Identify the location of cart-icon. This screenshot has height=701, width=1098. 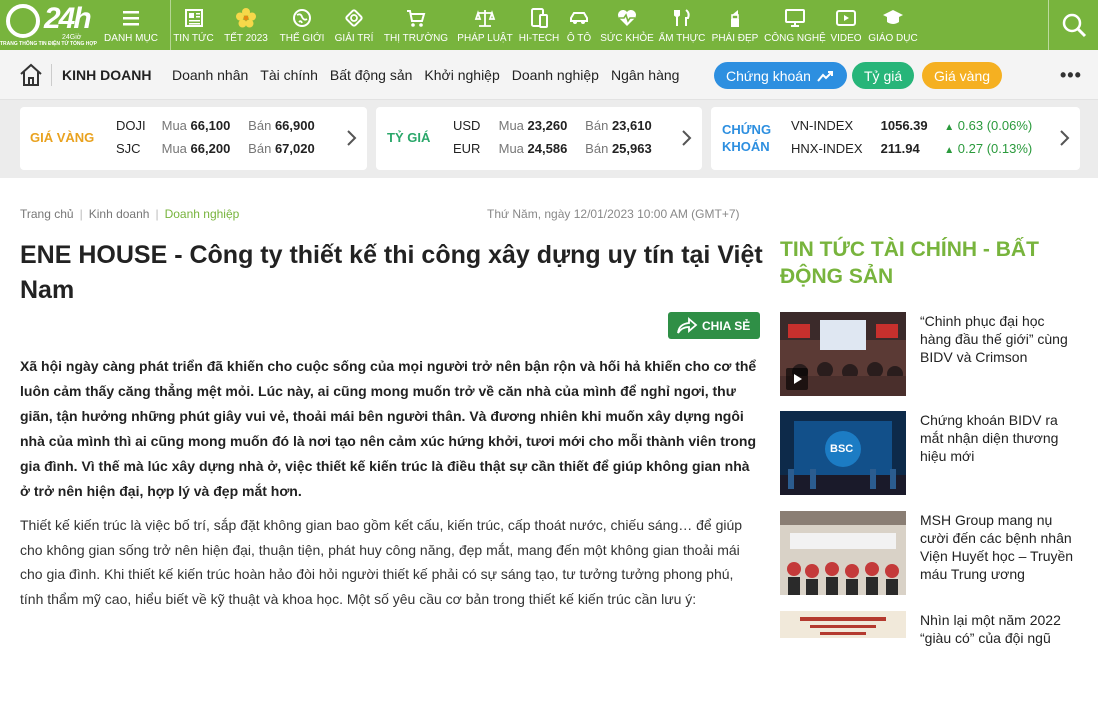
(416, 18).